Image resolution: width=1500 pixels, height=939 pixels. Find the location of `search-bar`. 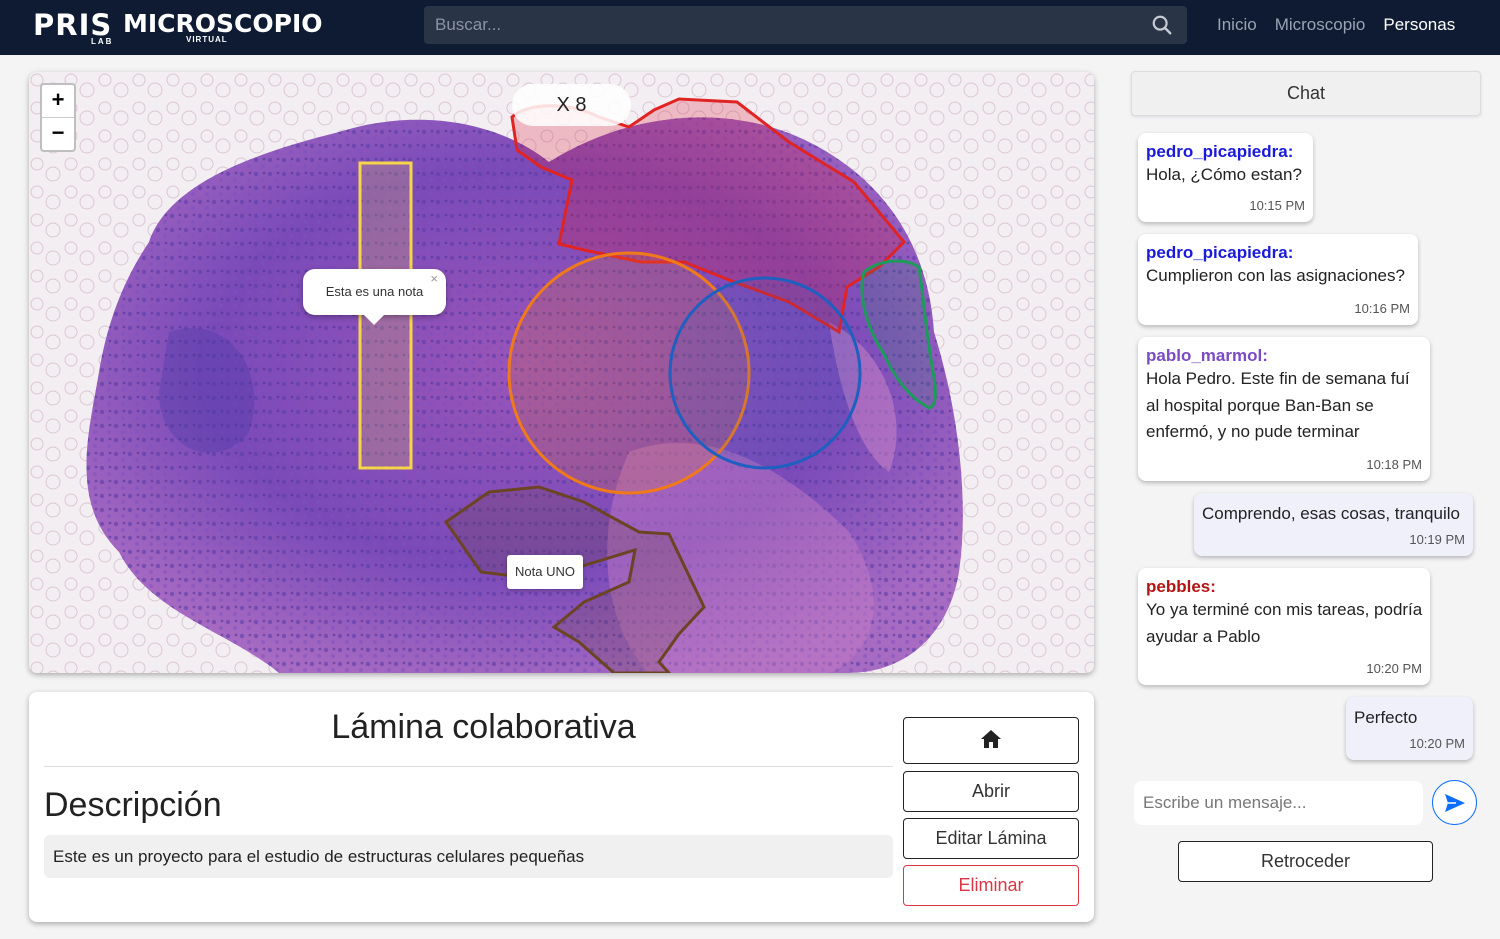

search-bar is located at coordinates (805, 25).